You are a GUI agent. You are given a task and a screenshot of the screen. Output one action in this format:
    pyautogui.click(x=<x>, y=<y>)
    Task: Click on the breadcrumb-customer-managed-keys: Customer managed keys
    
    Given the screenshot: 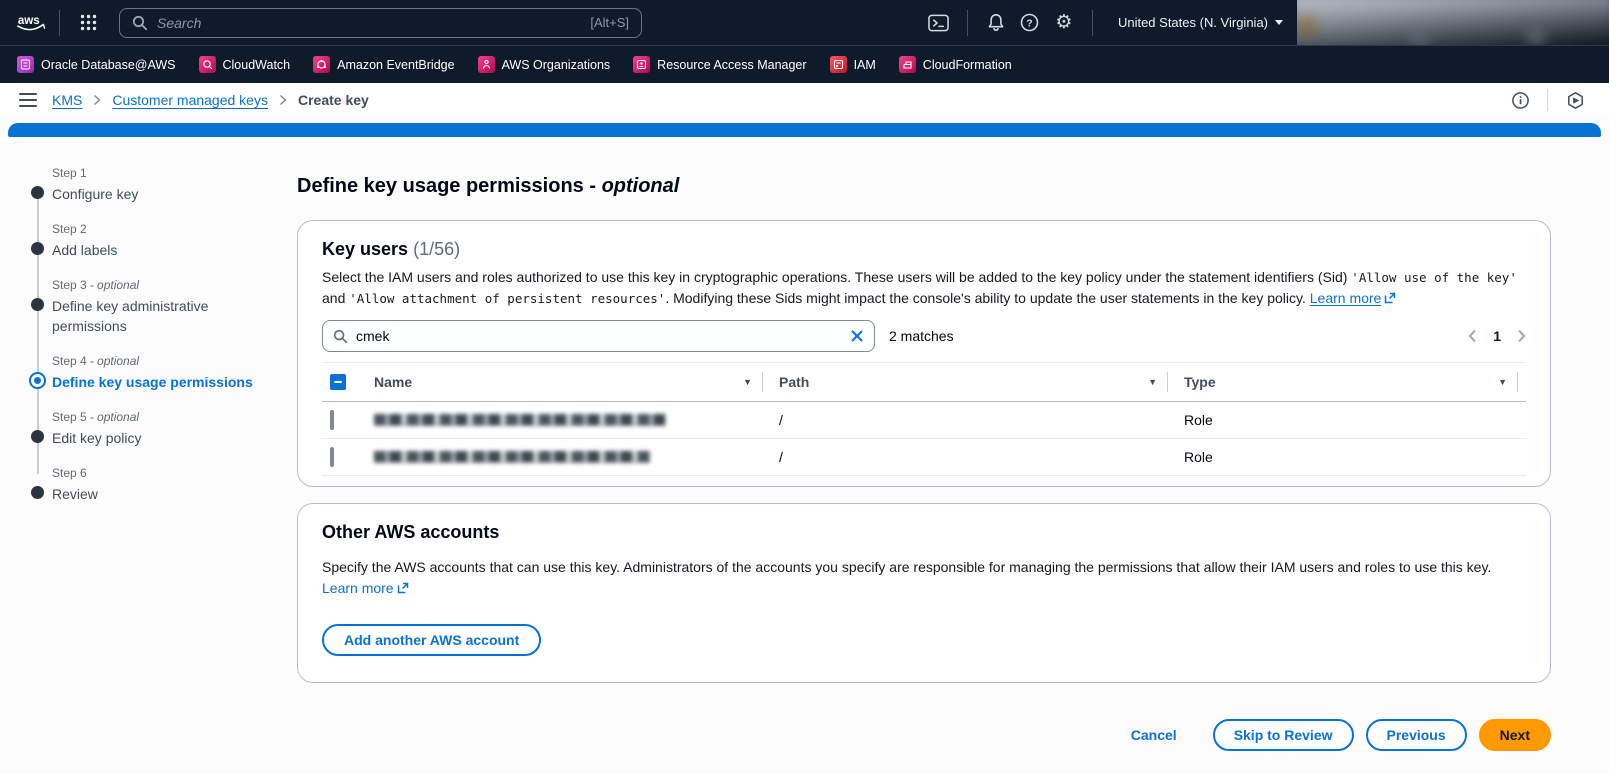 What is the action you would take?
    pyautogui.click(x=190, y=100)
    